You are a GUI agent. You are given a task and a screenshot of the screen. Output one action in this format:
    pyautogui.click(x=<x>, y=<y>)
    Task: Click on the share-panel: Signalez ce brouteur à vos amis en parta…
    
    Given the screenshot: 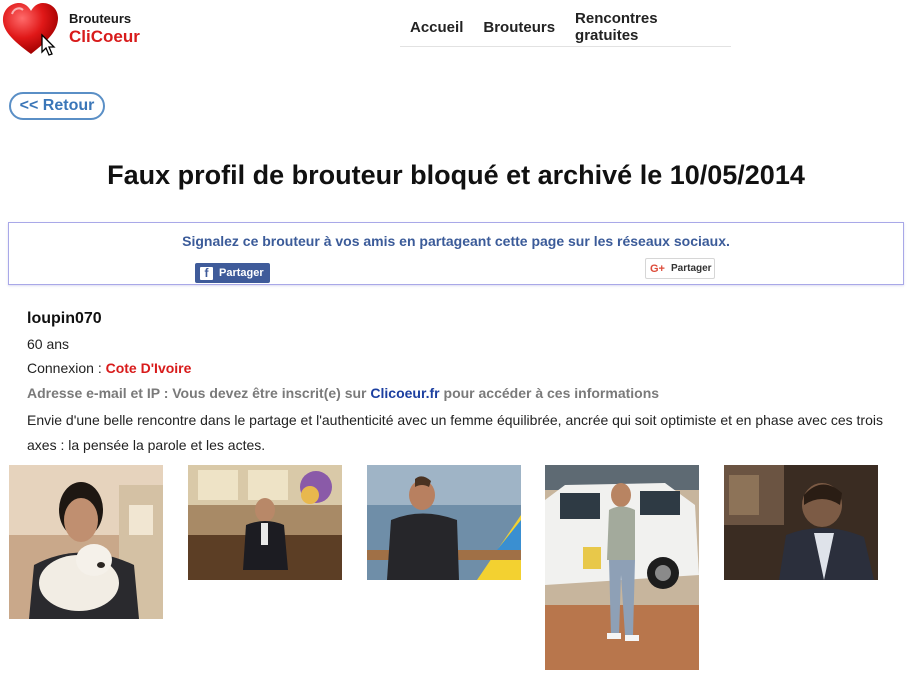 What is the action you would take?
    pyautogui.click(x=456, y=253)
    